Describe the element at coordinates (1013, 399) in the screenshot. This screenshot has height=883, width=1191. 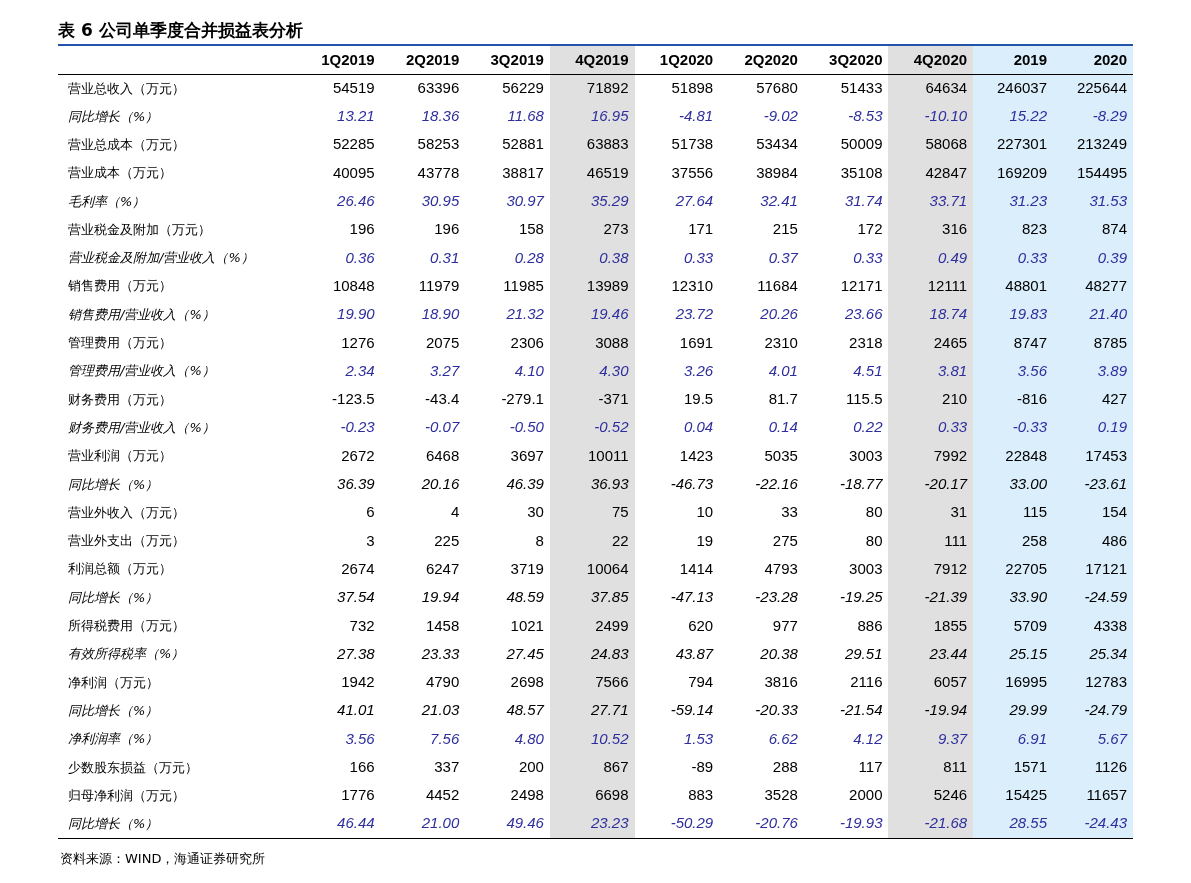
I see `table-cell: -816` at that location.